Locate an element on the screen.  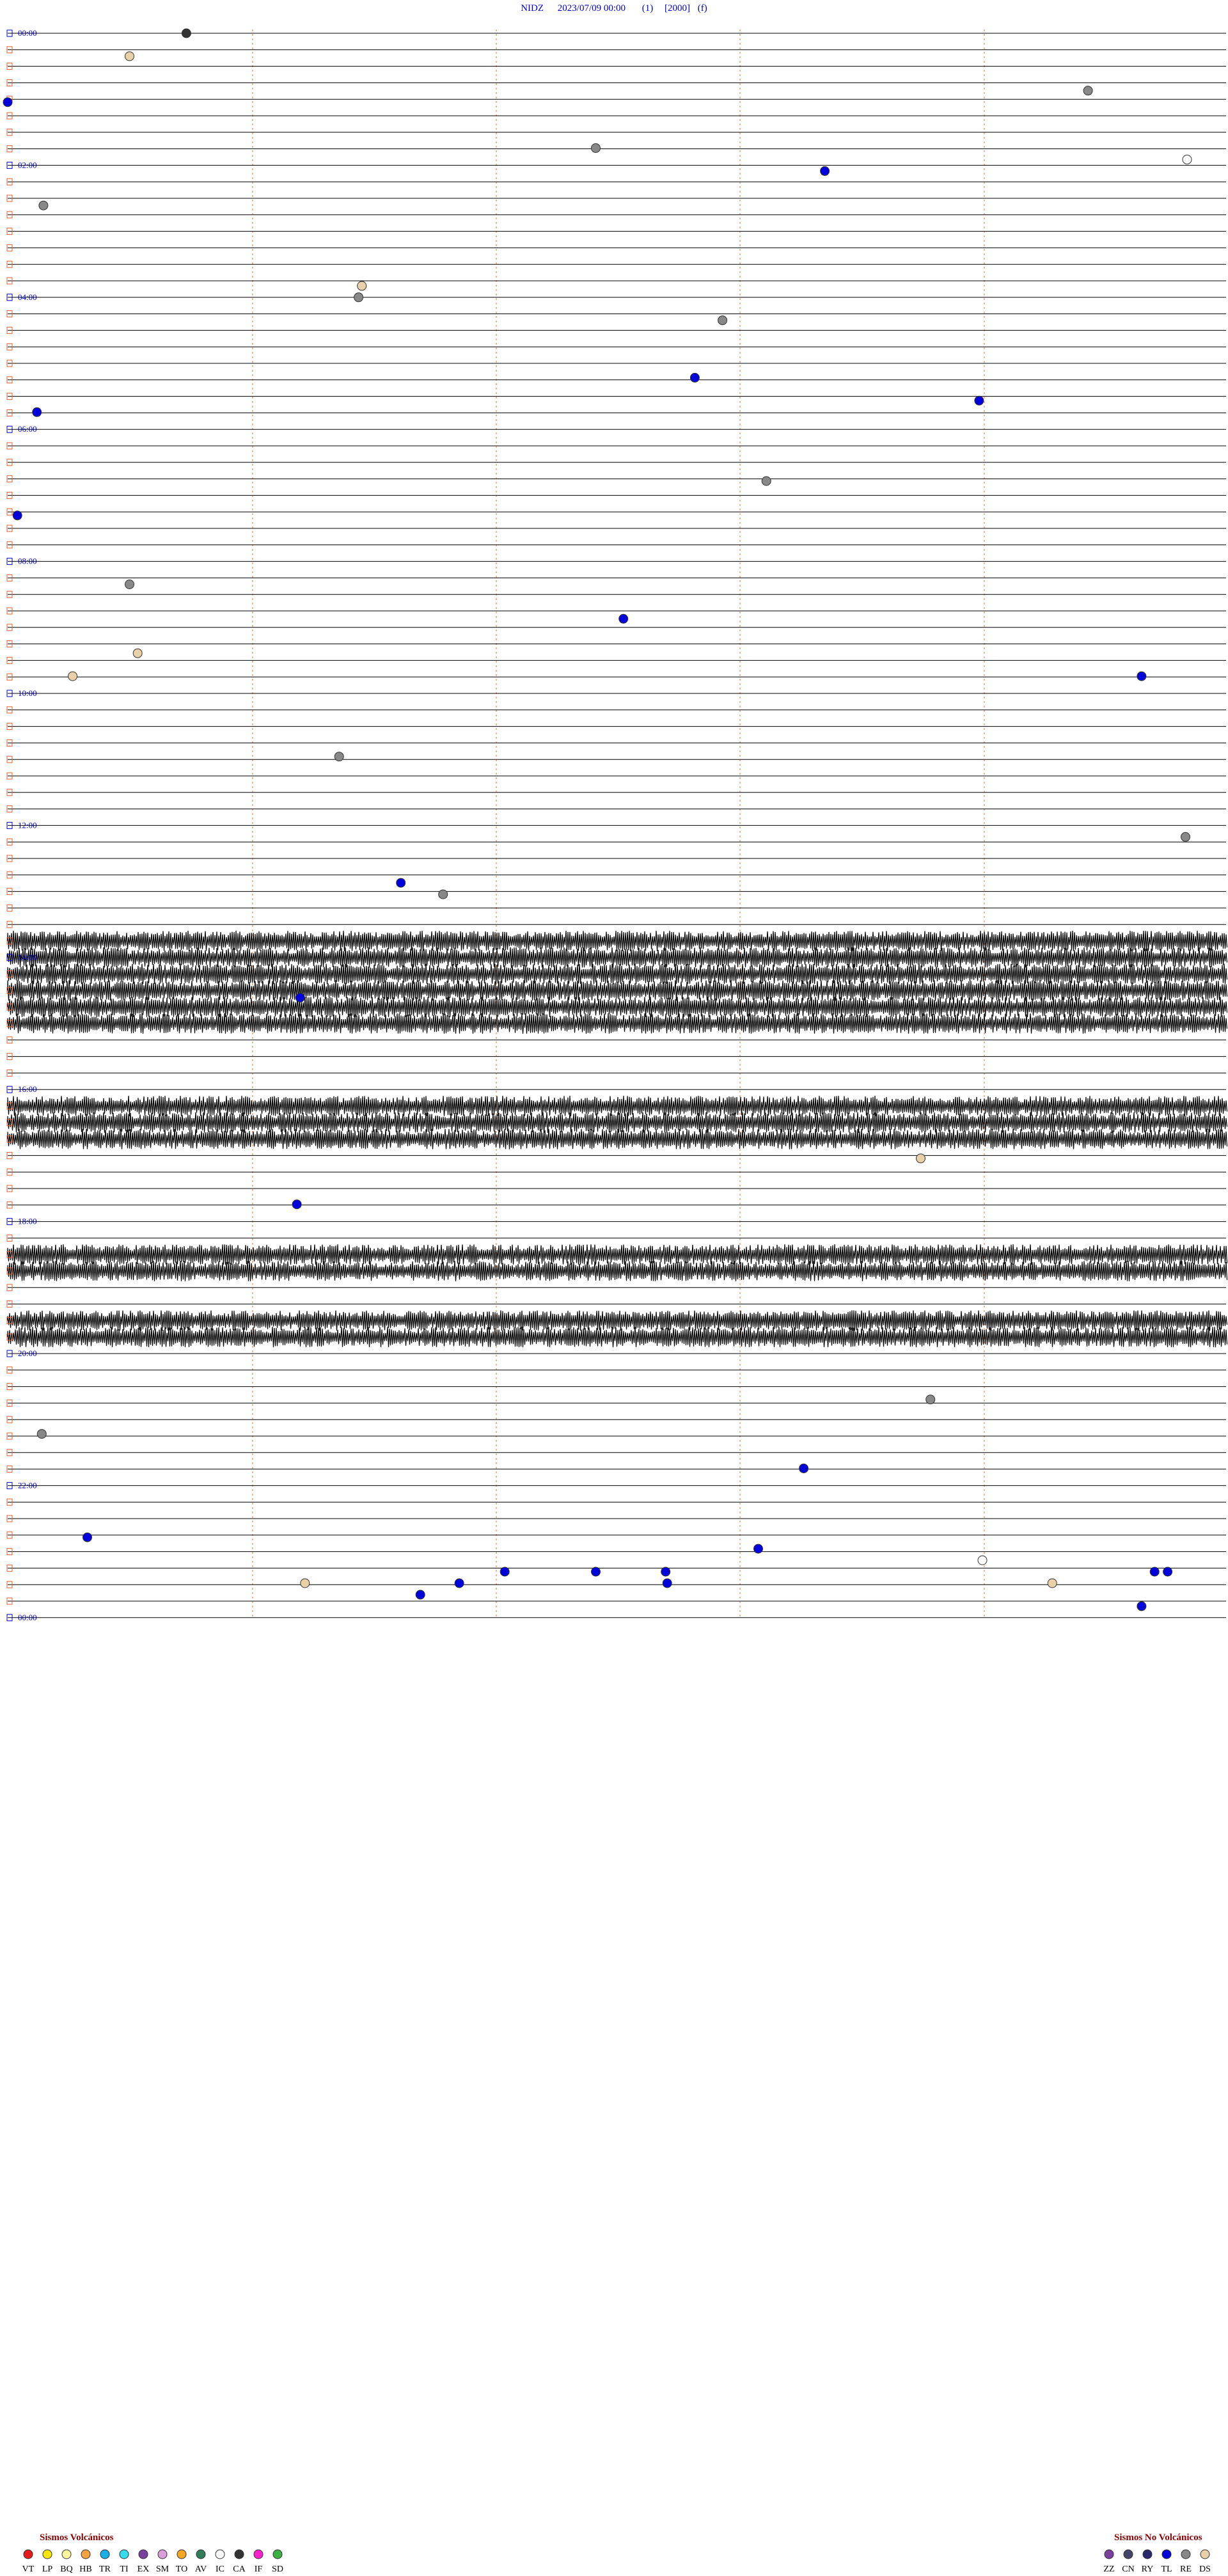
legend-label-hb: HB is located at coordinates (85, 2569).